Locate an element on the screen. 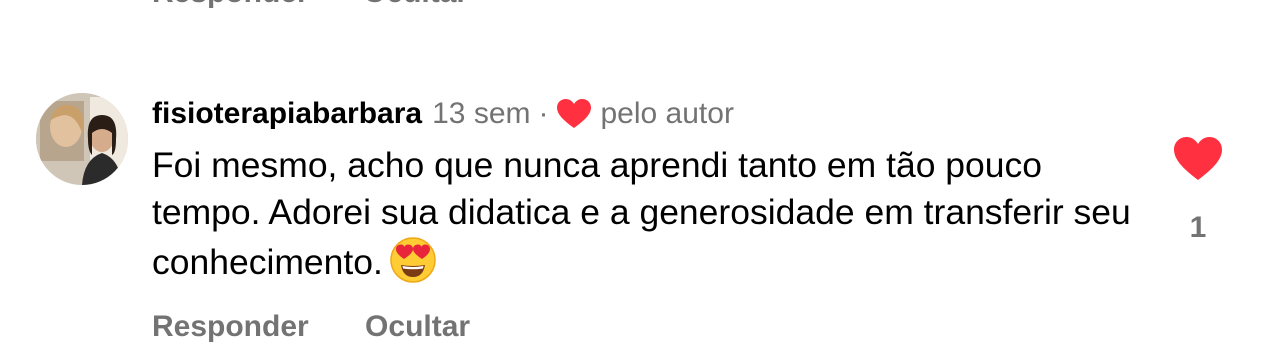 The width and height of the screenshot is (1280, 356). heart-icon is located at coordinates (573, 113).